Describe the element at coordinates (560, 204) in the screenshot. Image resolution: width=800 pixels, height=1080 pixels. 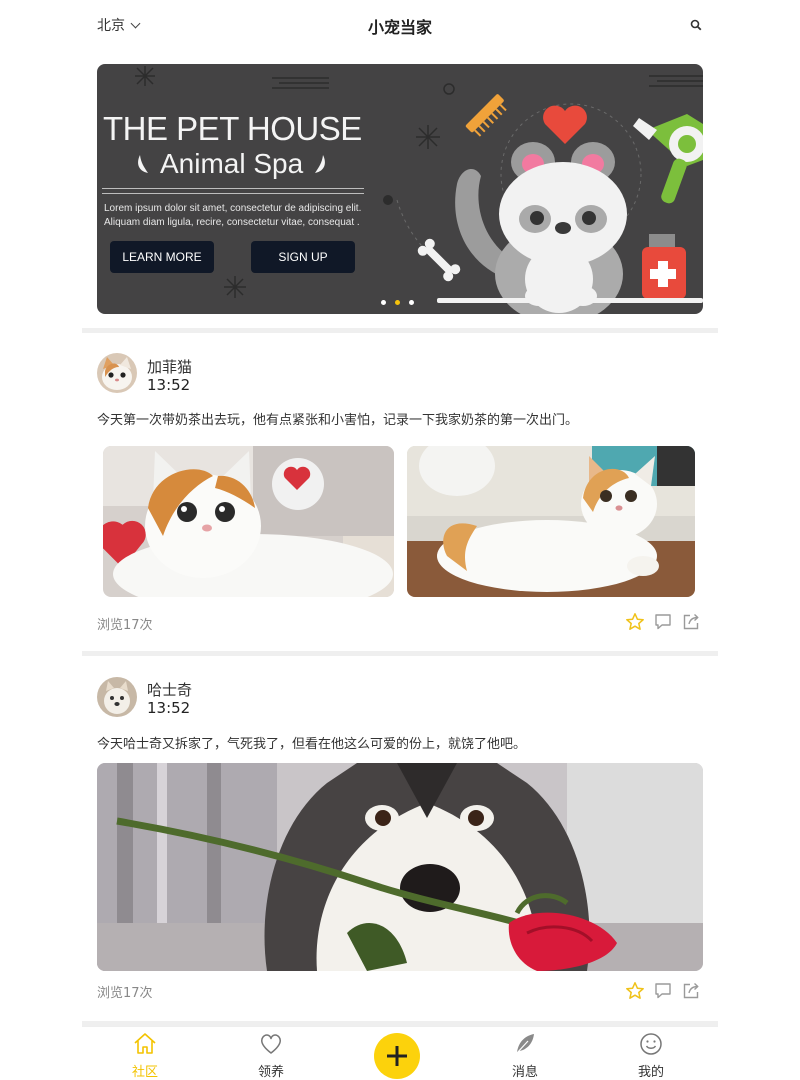
I see `pet-illustration` at that location.